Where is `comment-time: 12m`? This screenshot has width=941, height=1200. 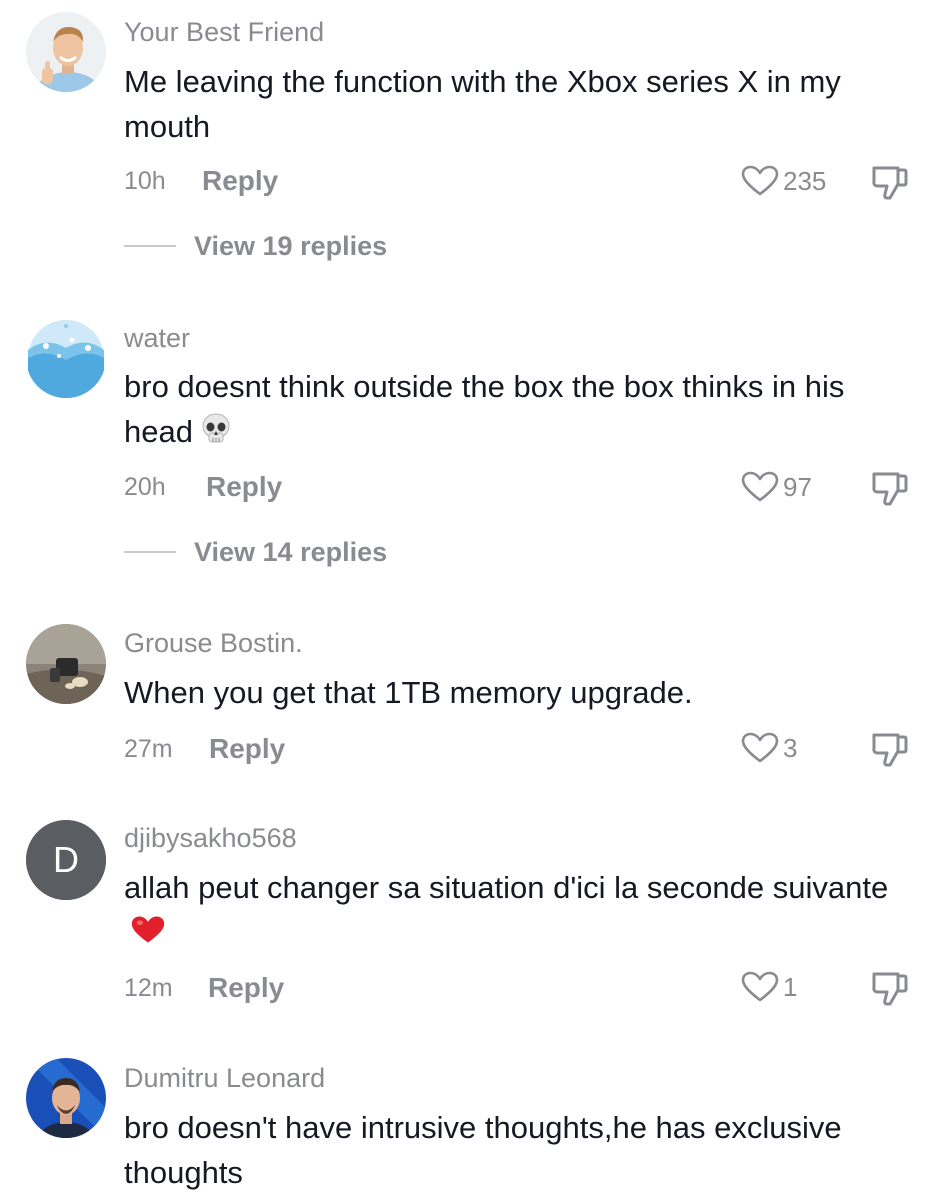
comment-time: 12m is located at coordinates (148, 988).